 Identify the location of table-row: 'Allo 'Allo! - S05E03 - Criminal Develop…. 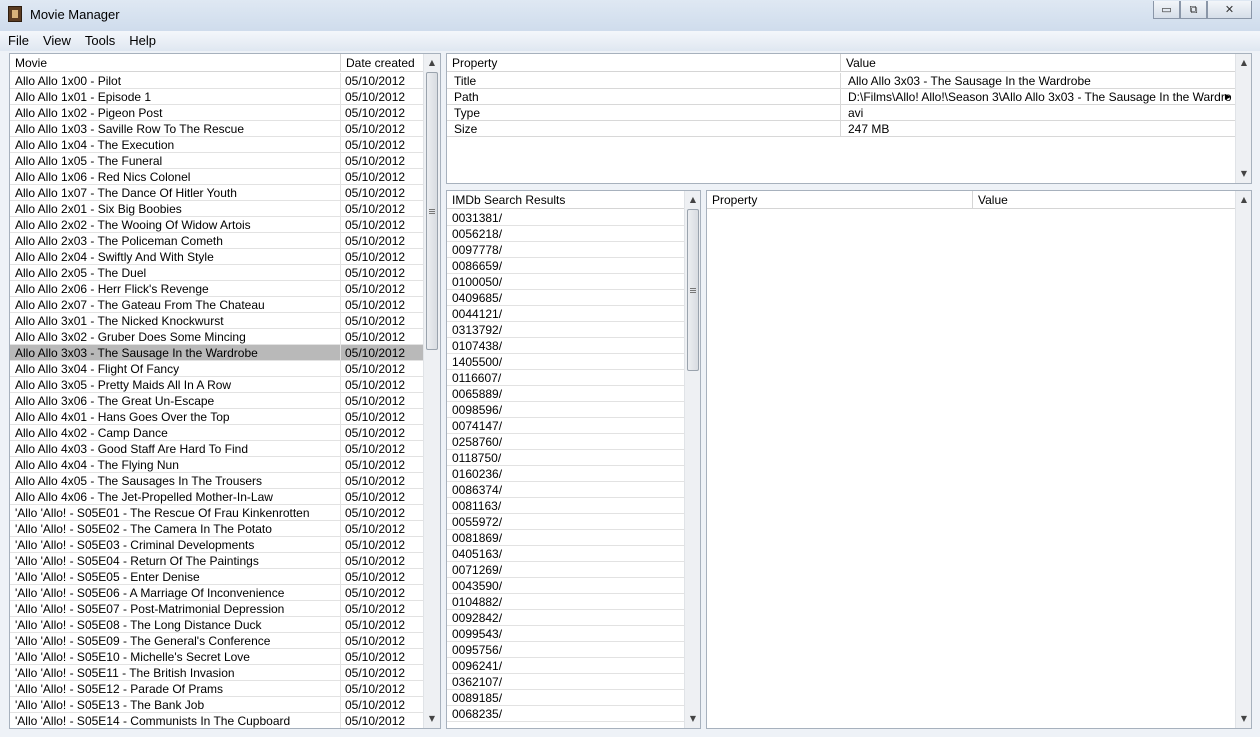
(216, 545).